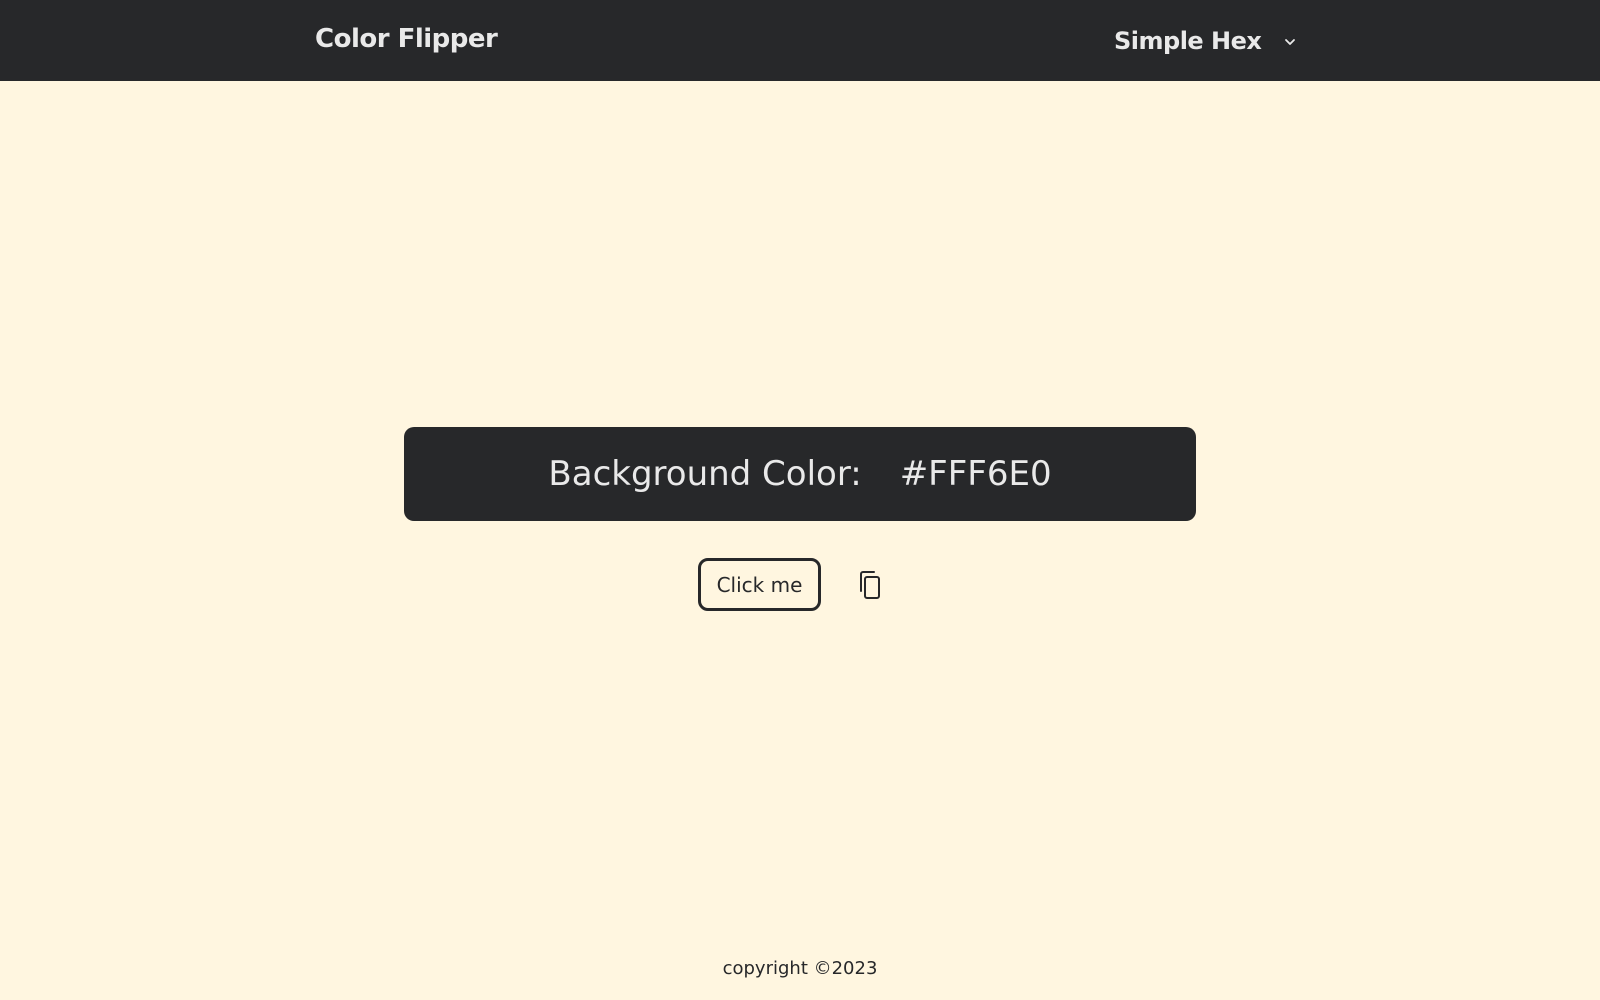 This screenshot has height=1000, width=1600. What do you see at coordinates (1290, 41) in the screenshot?
I see `chevron-down-icon` at bounding box center [1290, 41].